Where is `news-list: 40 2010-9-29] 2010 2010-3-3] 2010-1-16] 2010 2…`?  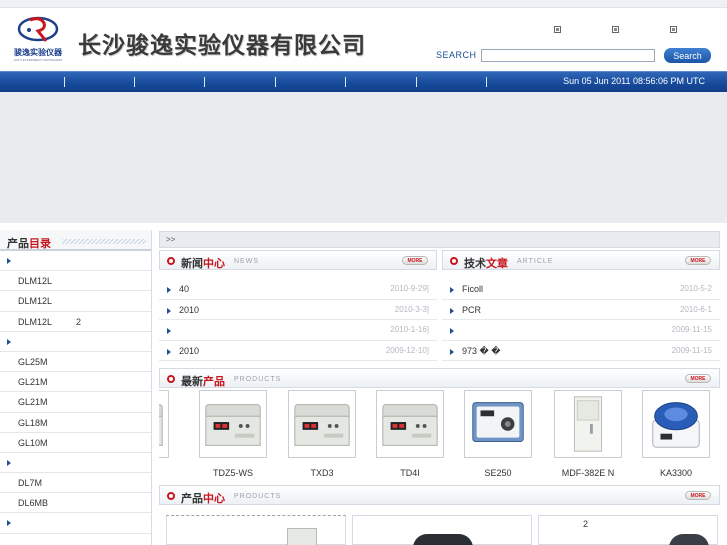 news-list: 40 2010-9-29] 2010 2010-3-3] 2010-1-16] 2010 2… is located at coordinates (298, 320).